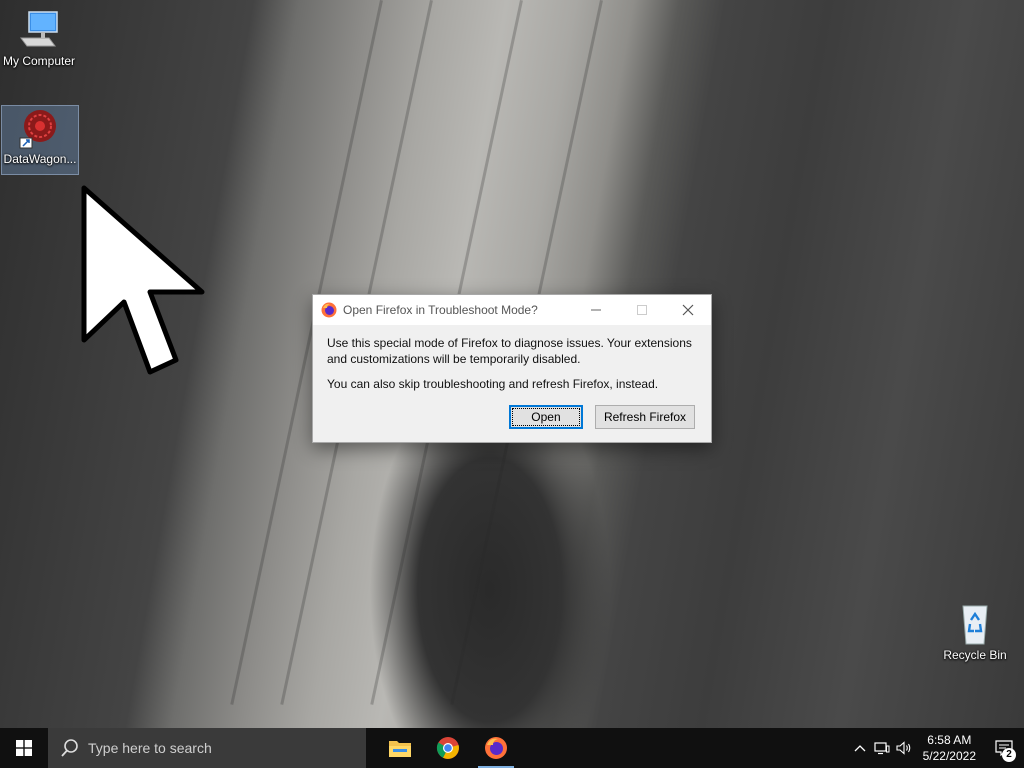 This screenshot has width=1024, height=768. I want to click on file-explorer-icon, so click(400, 749).